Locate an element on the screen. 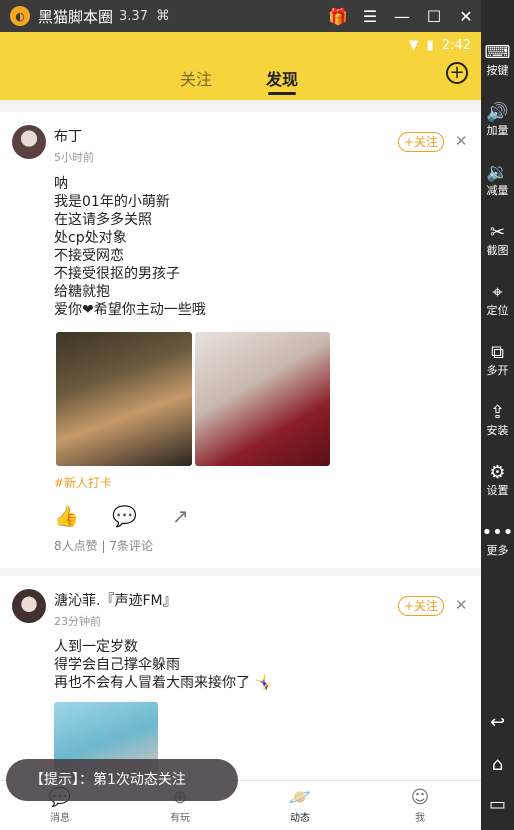 The height and width of the screenshot is (830, 514). minimize-button: — is located at coordinates (402, 16).